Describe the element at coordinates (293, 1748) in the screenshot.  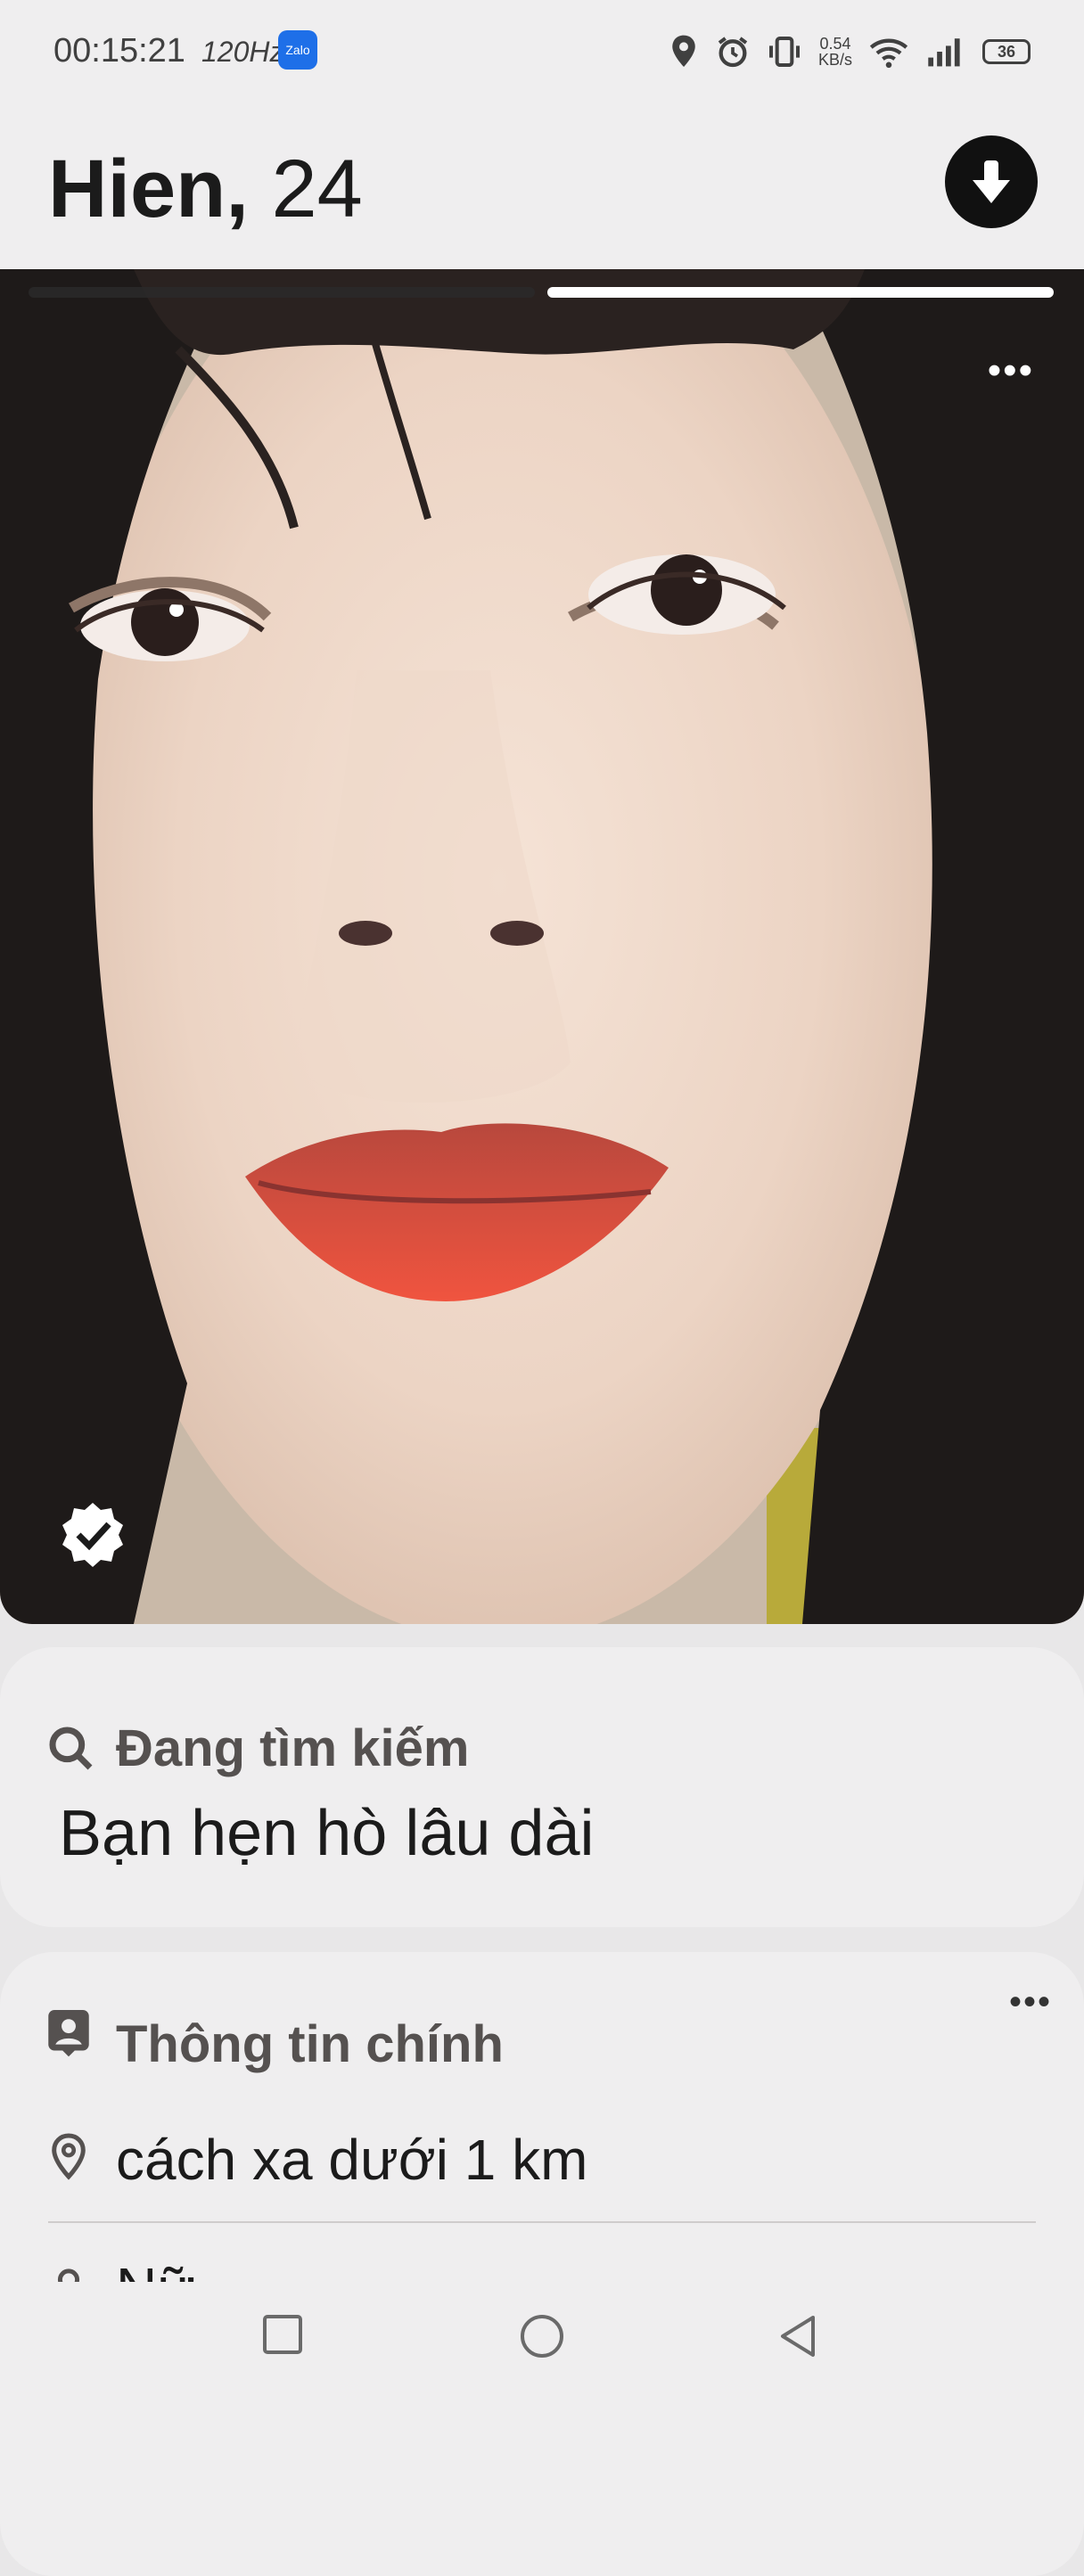
I see `looking-for-heading: Đang tìm kiếm` at that location.